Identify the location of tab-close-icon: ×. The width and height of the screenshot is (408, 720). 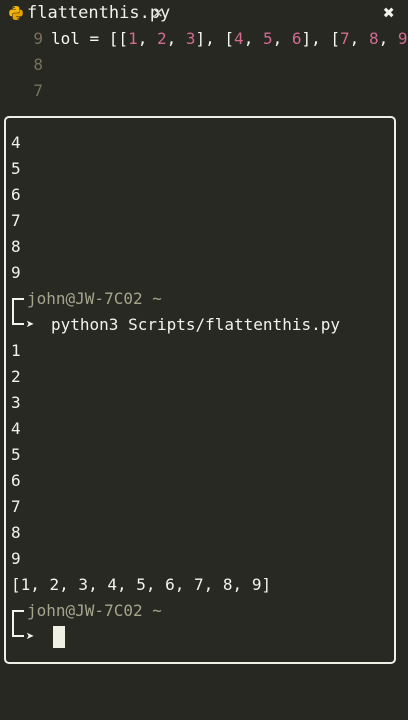
(158, 13).